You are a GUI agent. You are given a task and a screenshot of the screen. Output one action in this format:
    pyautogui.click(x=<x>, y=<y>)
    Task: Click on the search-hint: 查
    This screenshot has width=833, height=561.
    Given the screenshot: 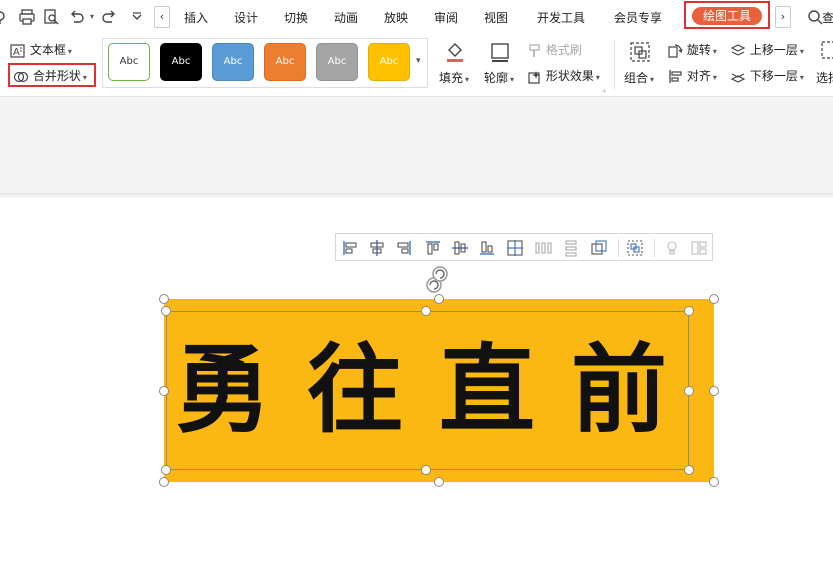 What is the action you would take?
    pyautogui.click(x=827, y=17)
    